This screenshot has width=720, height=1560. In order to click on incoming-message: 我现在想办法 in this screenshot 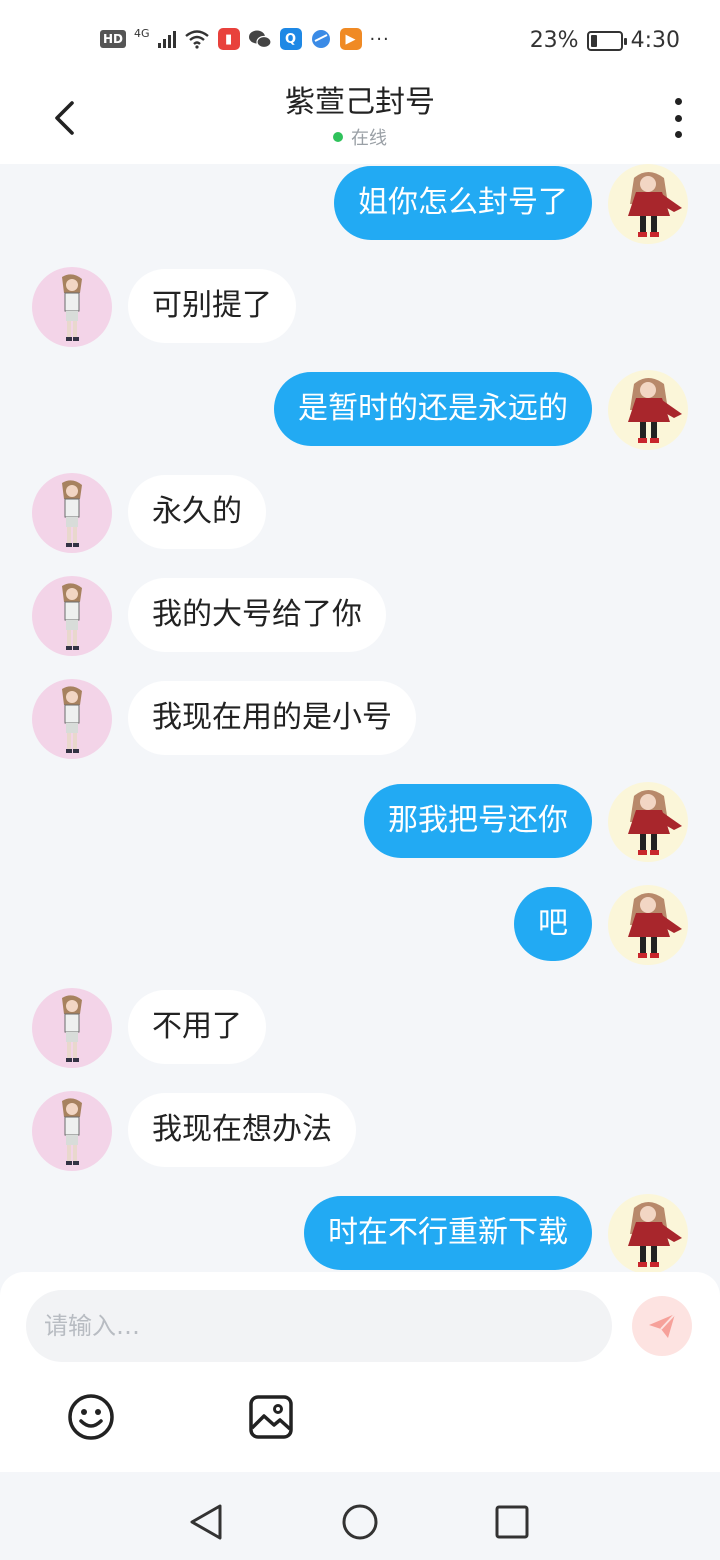, I will do `click(360, 1131)`.